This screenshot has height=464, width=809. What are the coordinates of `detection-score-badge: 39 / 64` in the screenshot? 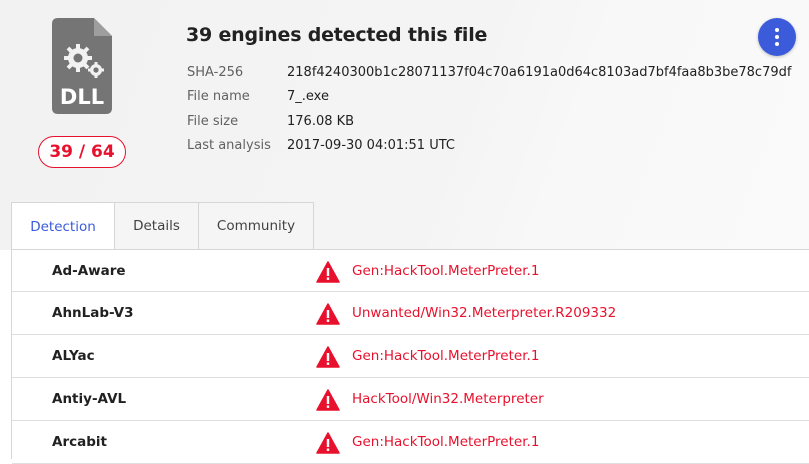 It's located at (82, 152).